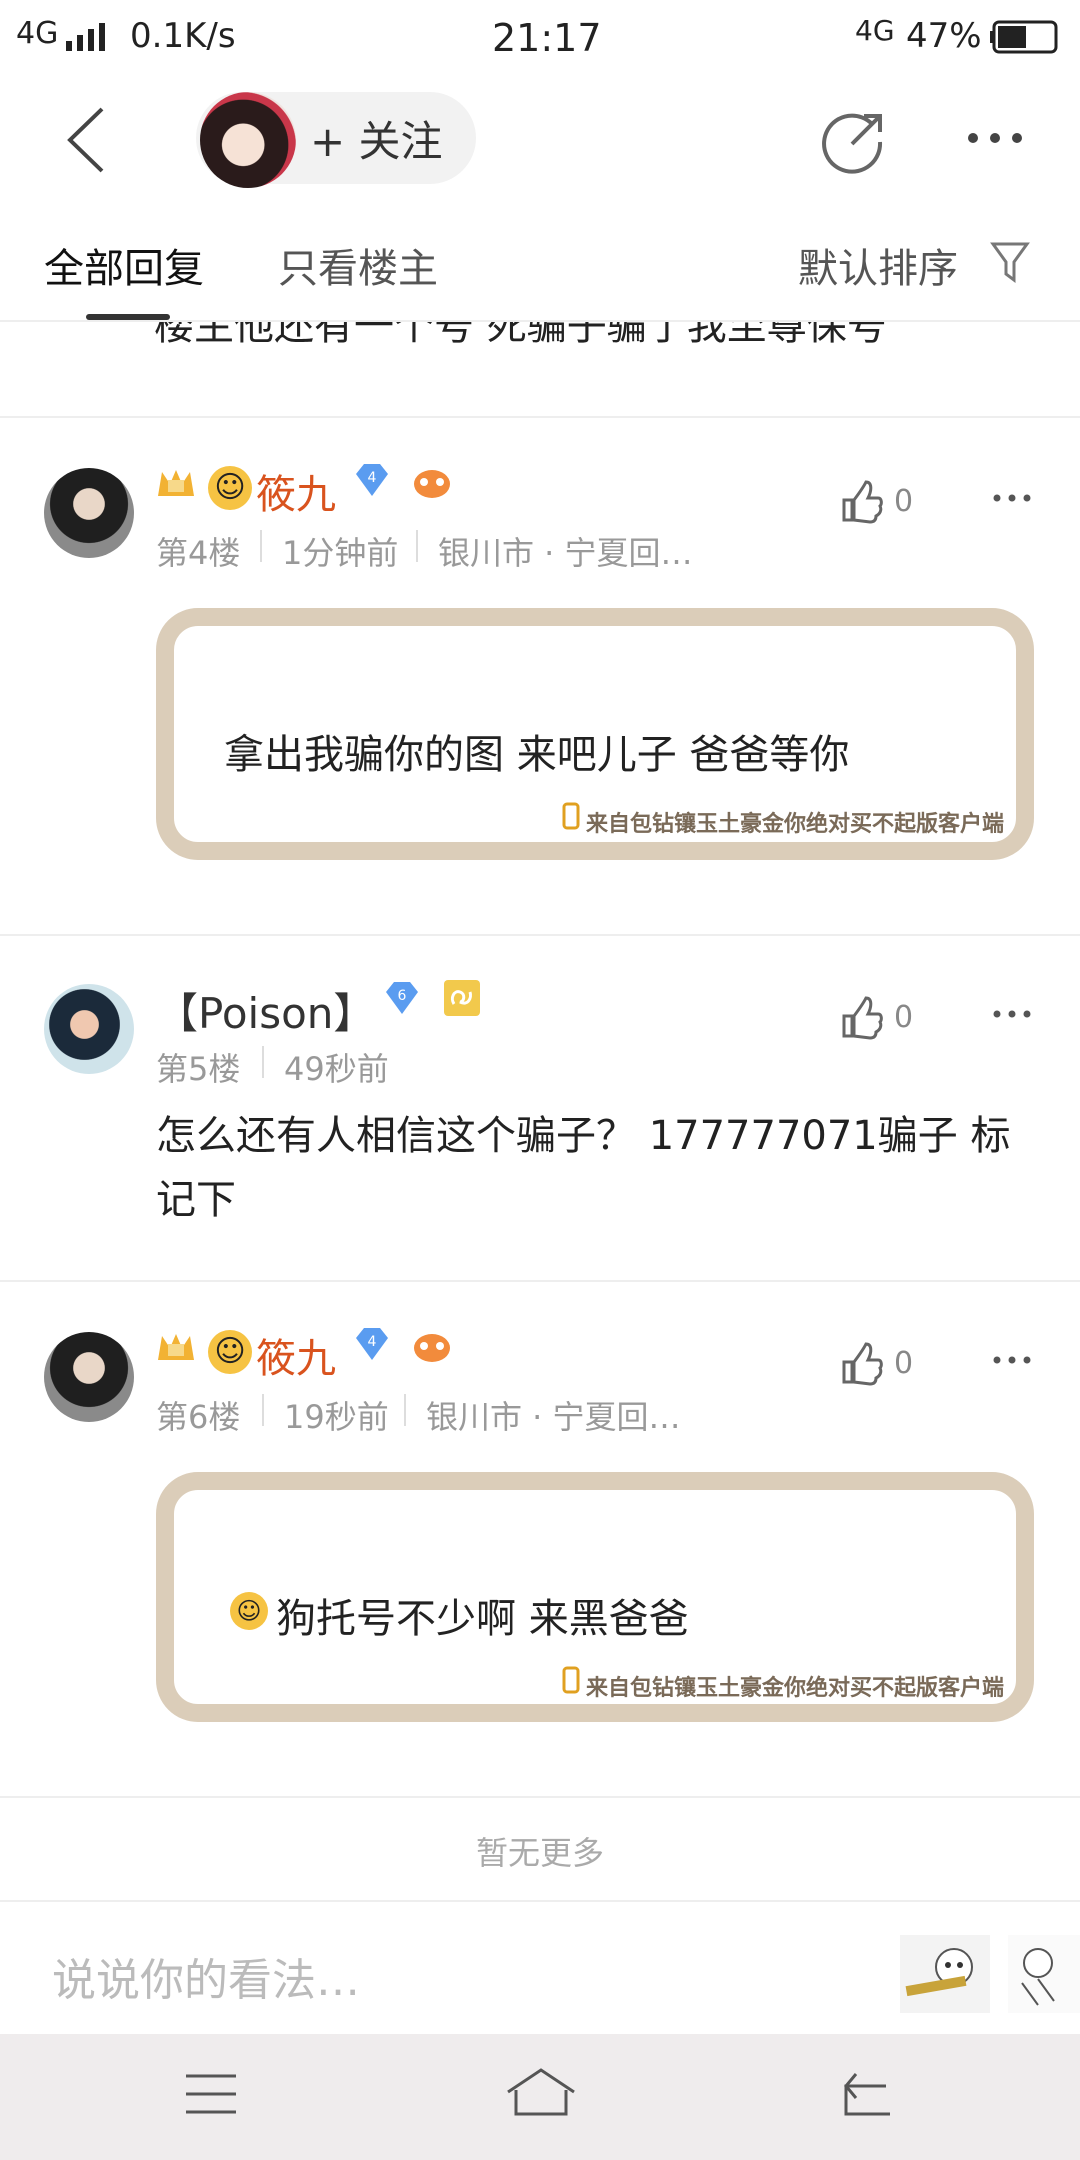  What do you see at coordinates (1026, 41) in the screenshot?
I see `battery-icon` at bounding box center [1026, 41].